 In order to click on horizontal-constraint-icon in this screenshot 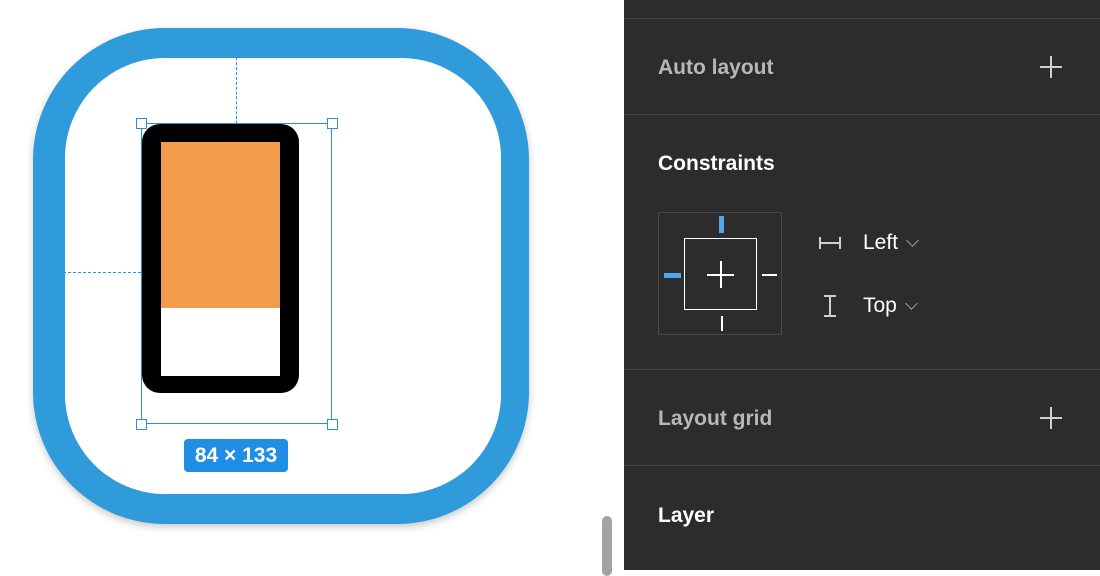, I will do `click(830, 243)`.